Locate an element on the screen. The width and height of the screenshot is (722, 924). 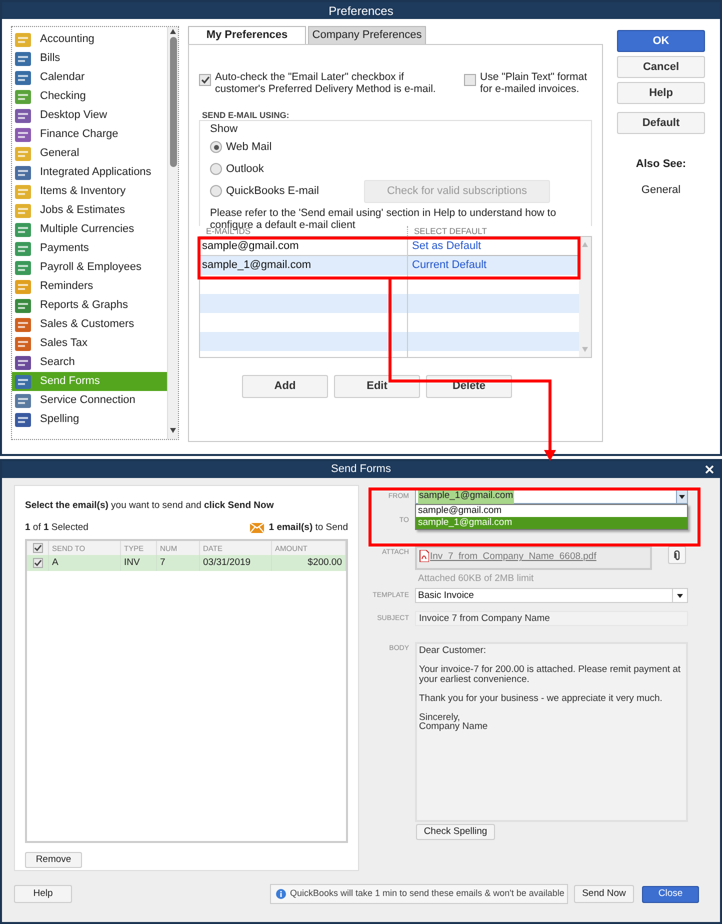
radio-label: Outlook is located at coordinates (245, 169).